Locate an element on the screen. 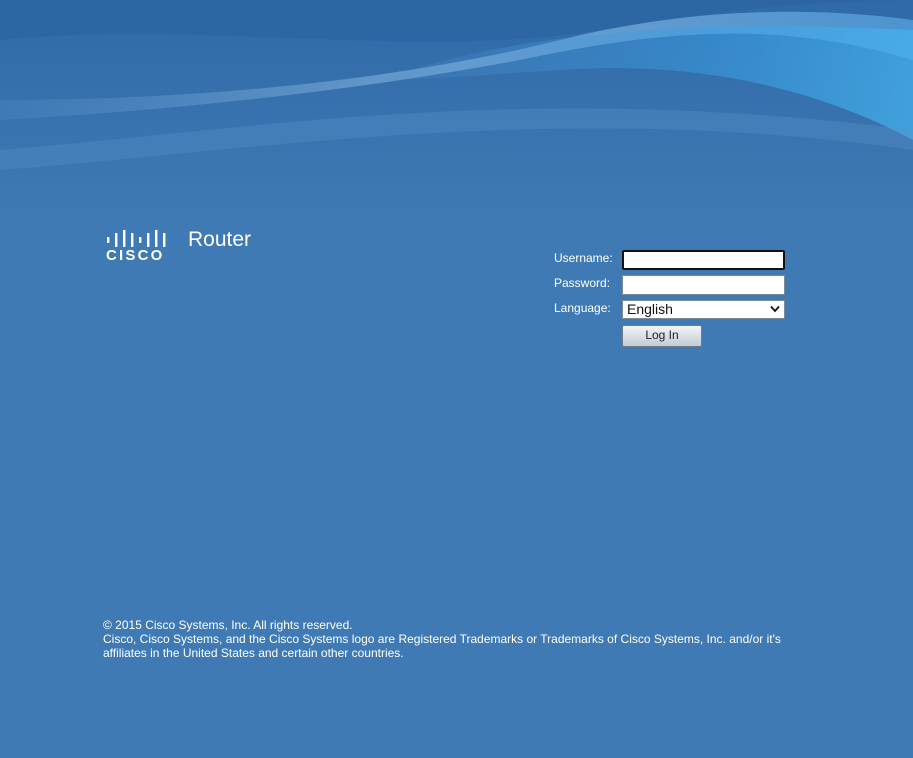  username-label: Username: is located at coordinates (583, 258).